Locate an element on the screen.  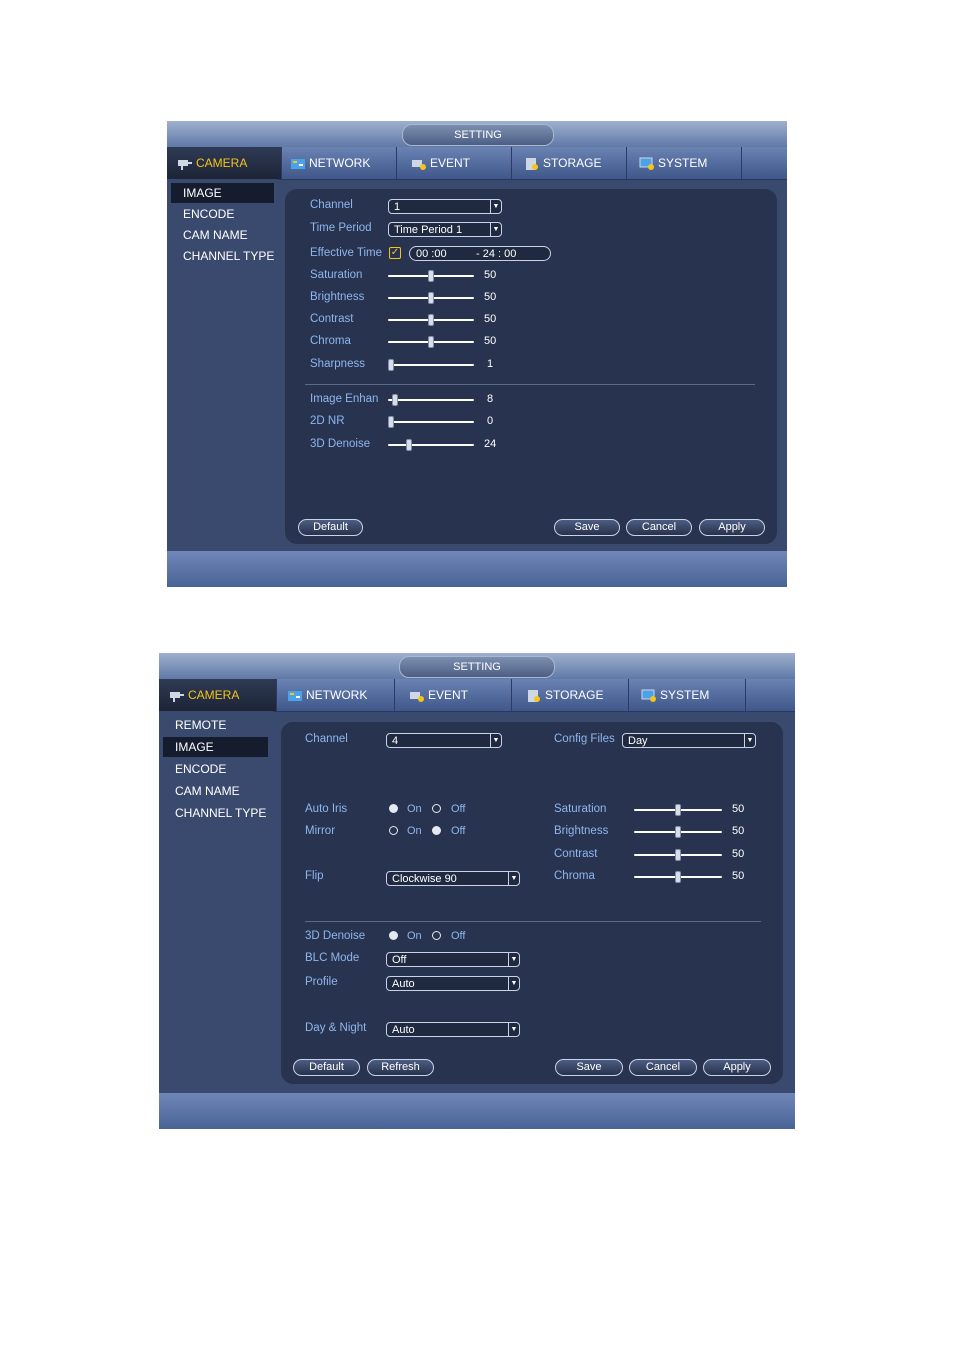
effective-time-checkbox: ✓ is located at coordinates (395, 253).